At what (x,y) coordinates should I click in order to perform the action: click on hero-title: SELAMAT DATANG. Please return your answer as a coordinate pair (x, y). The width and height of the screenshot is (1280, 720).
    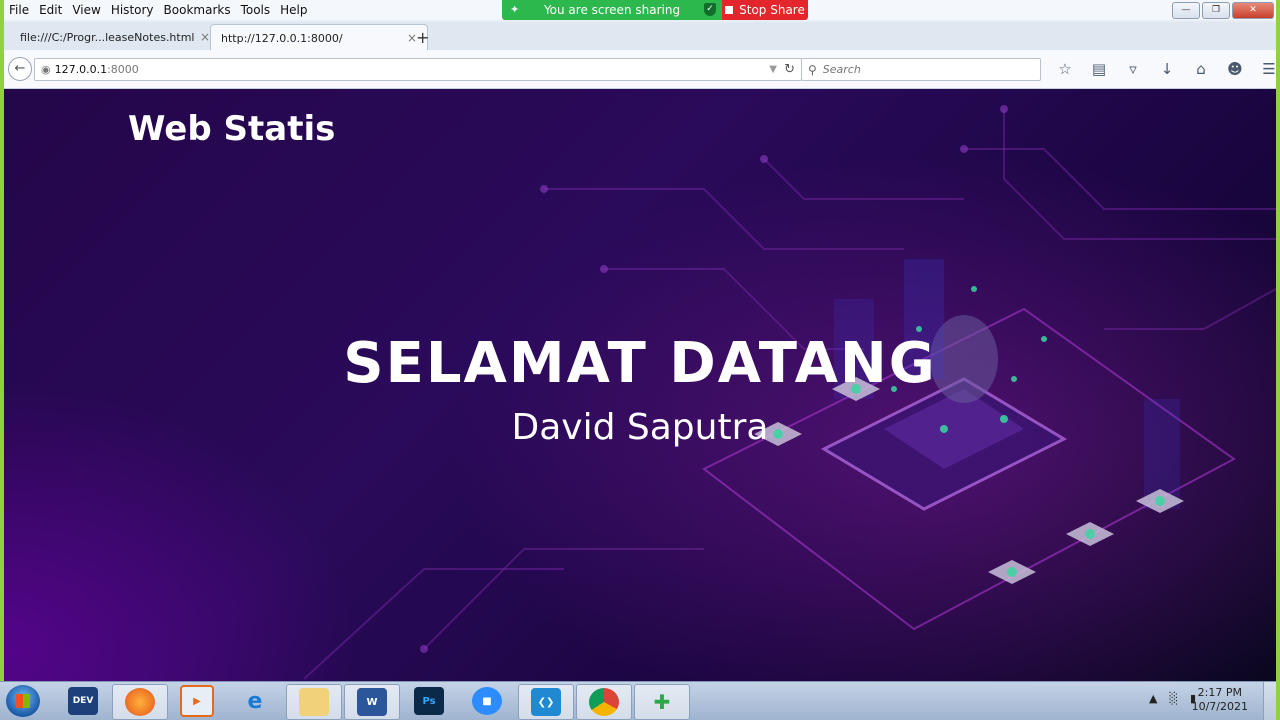
    Looking at the image, I should click on (640, 363).